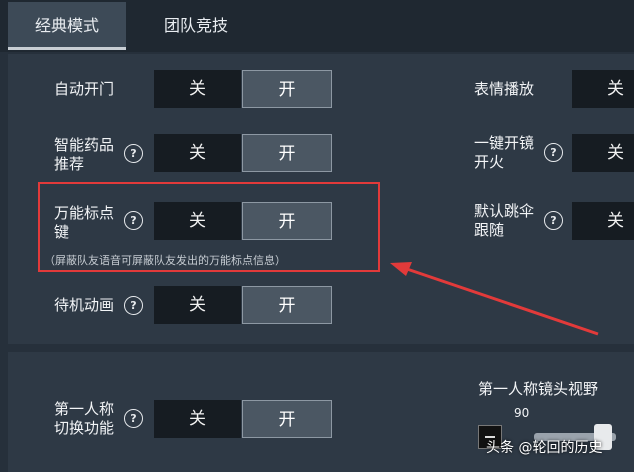  Describe the element at coordinates (544, 448) in the screenshot. I see `watermark-text: 头条 @轮回的历史` at that location.